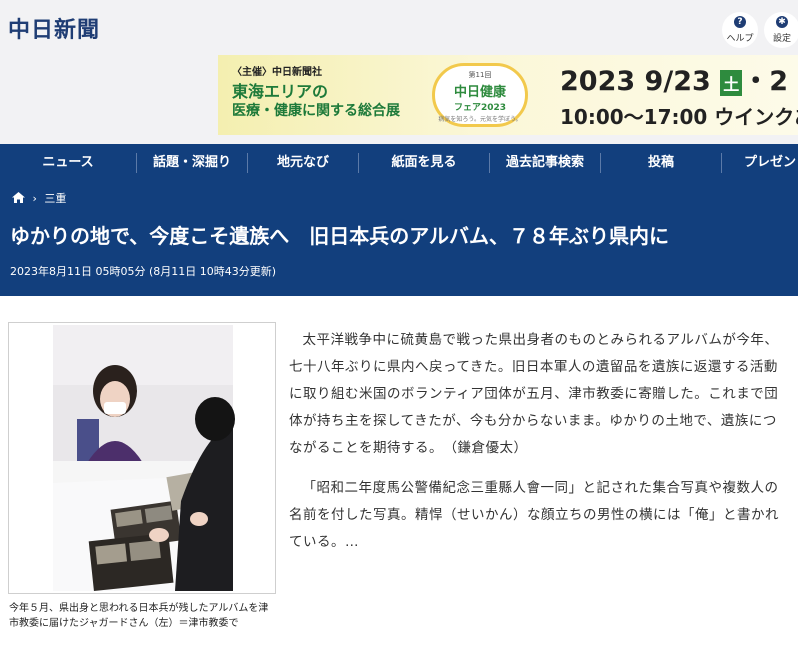 The width and height of the screenshot is (798, 657). What do you see at coordinates (18, 199) in the screenshot?
I see `home-icon` at bounding box center [18, 199].